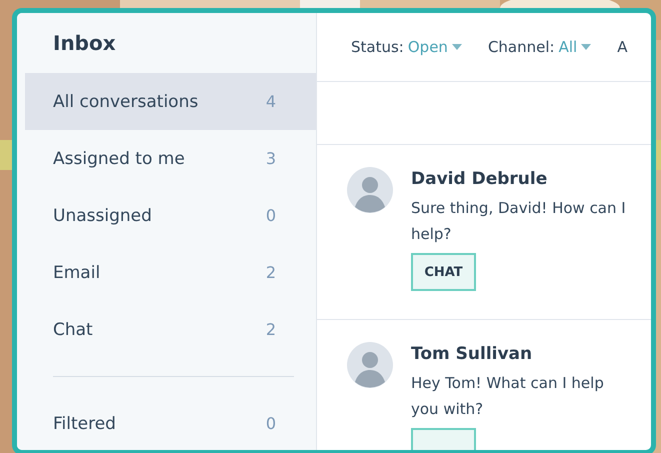 The width and height of the screenshot is (661, 453). What do you see at coordinates (271, 101) in the screenshot?
I see `item-count: 4` at bounding box center [271, 101].